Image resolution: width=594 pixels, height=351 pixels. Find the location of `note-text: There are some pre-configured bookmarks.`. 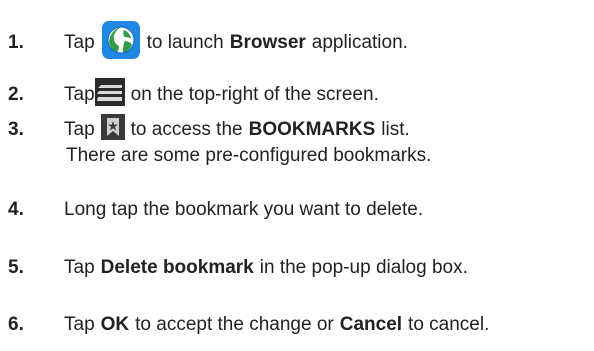

note-text: There are some pre-configured bookmarks. is located at coordinates (249, 155).